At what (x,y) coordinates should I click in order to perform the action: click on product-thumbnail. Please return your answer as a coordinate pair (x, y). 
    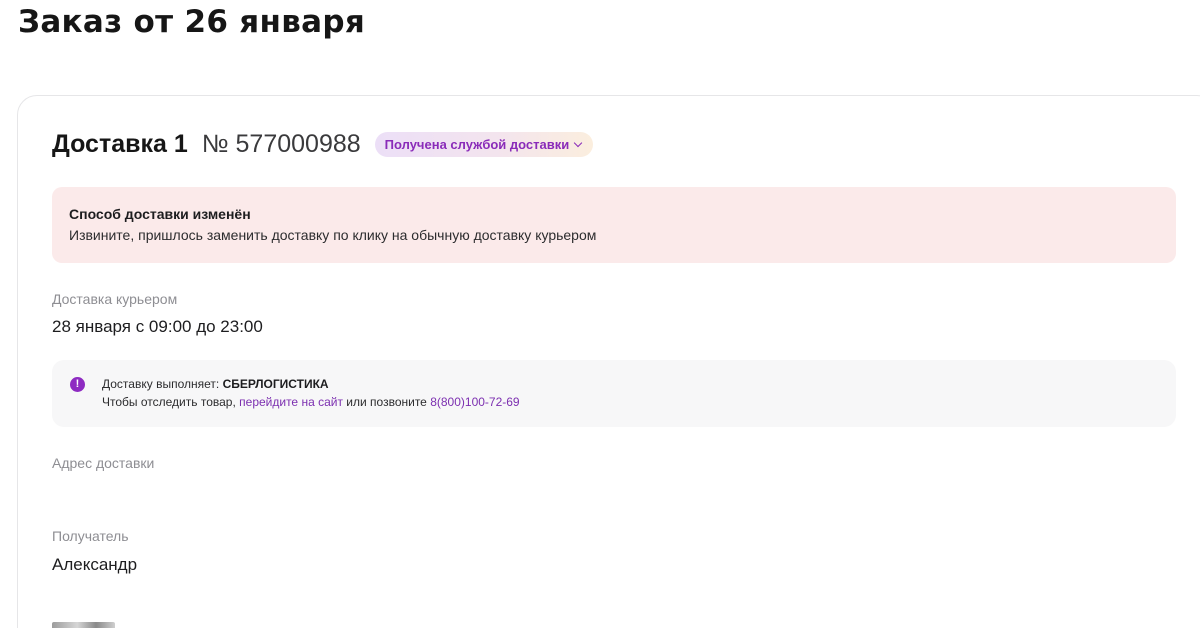
    Looking at the image, I should click on (83, 625).